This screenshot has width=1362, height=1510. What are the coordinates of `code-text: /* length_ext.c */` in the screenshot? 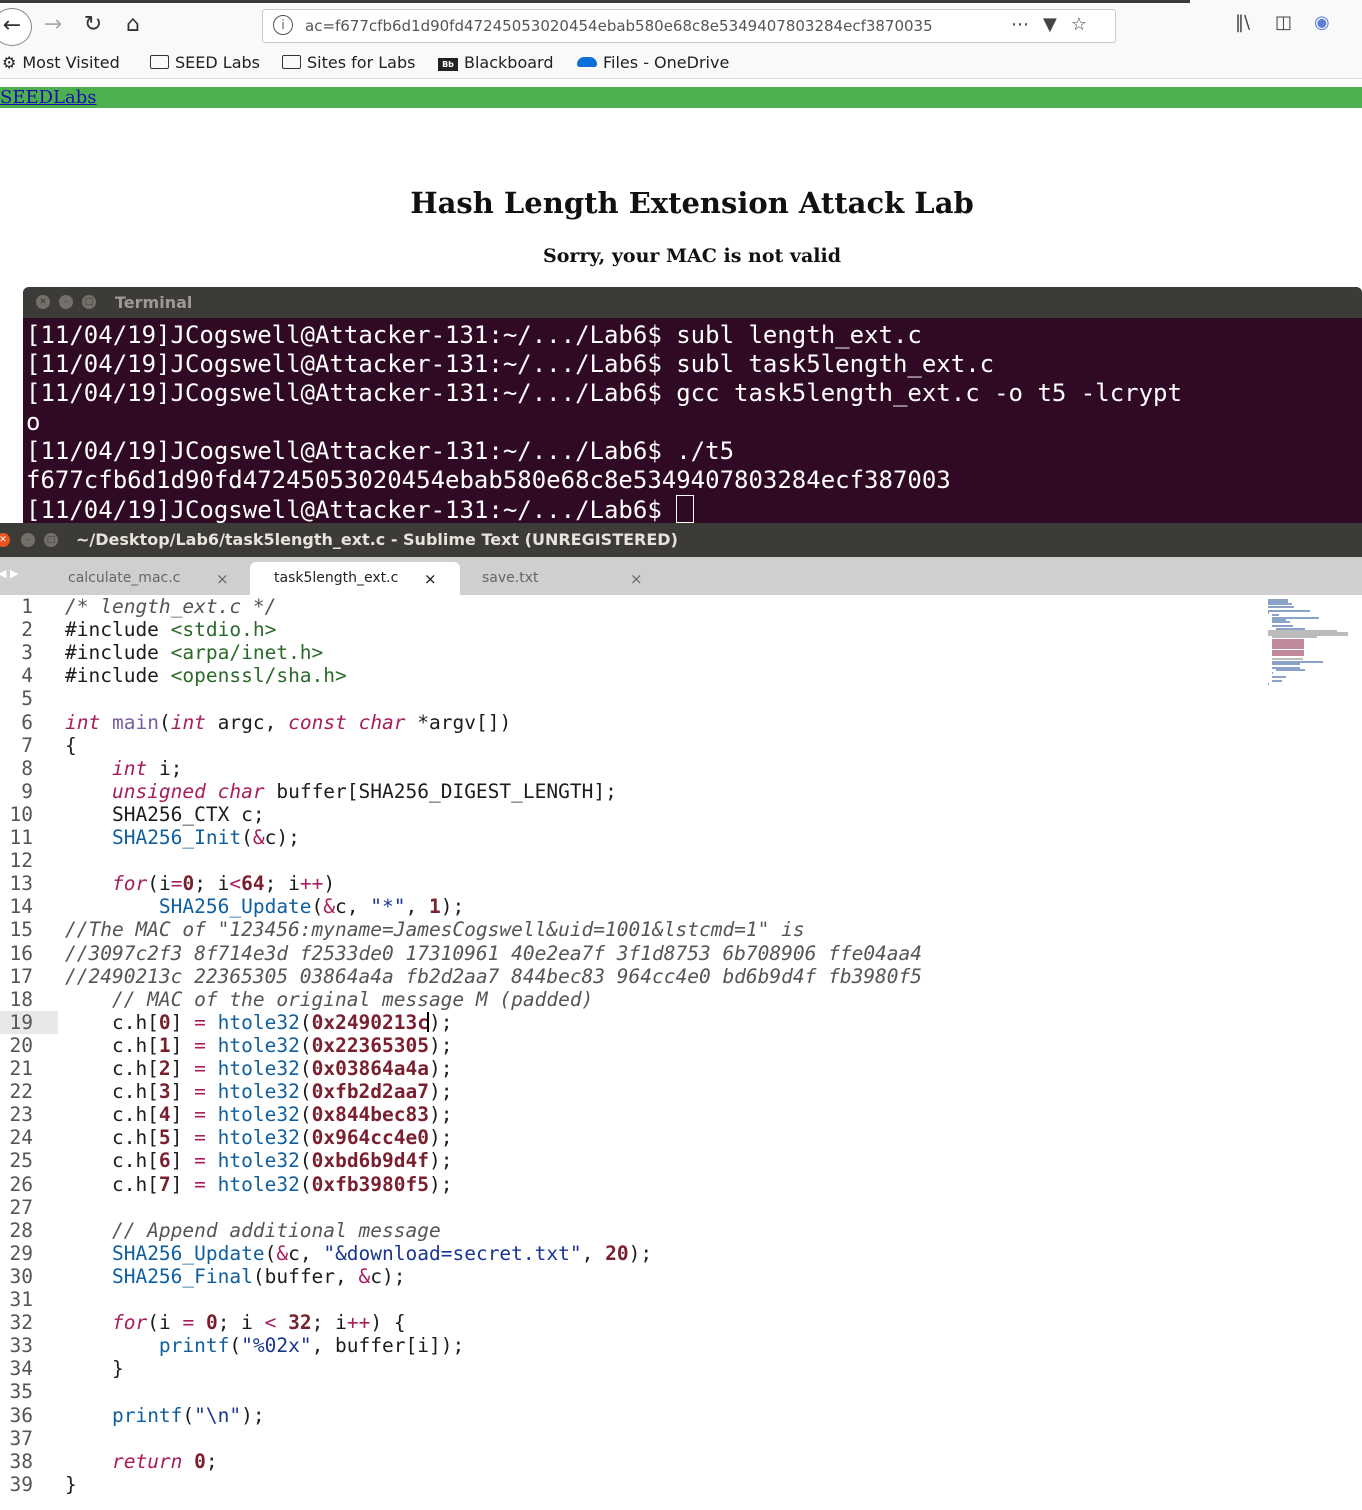 It's located at (171, 606).